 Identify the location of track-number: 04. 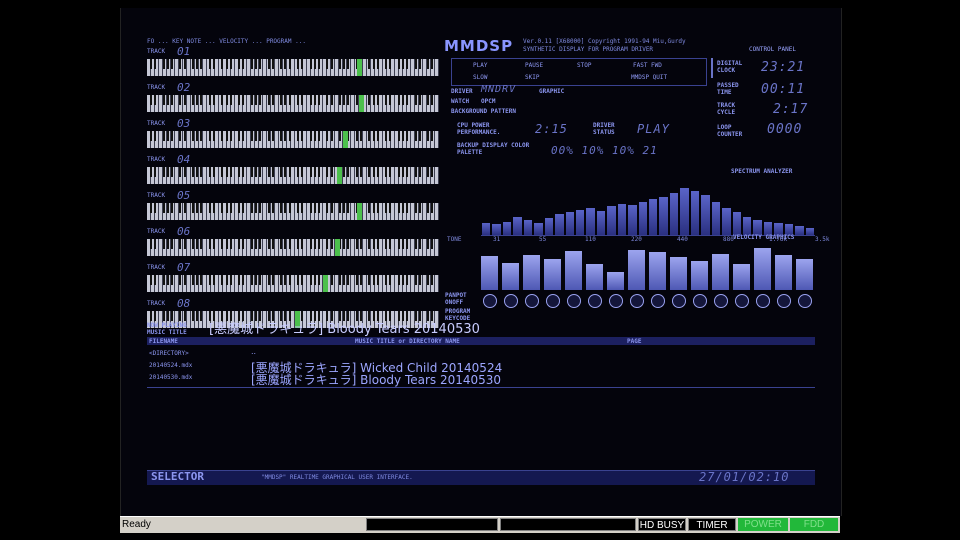
(184, 159).